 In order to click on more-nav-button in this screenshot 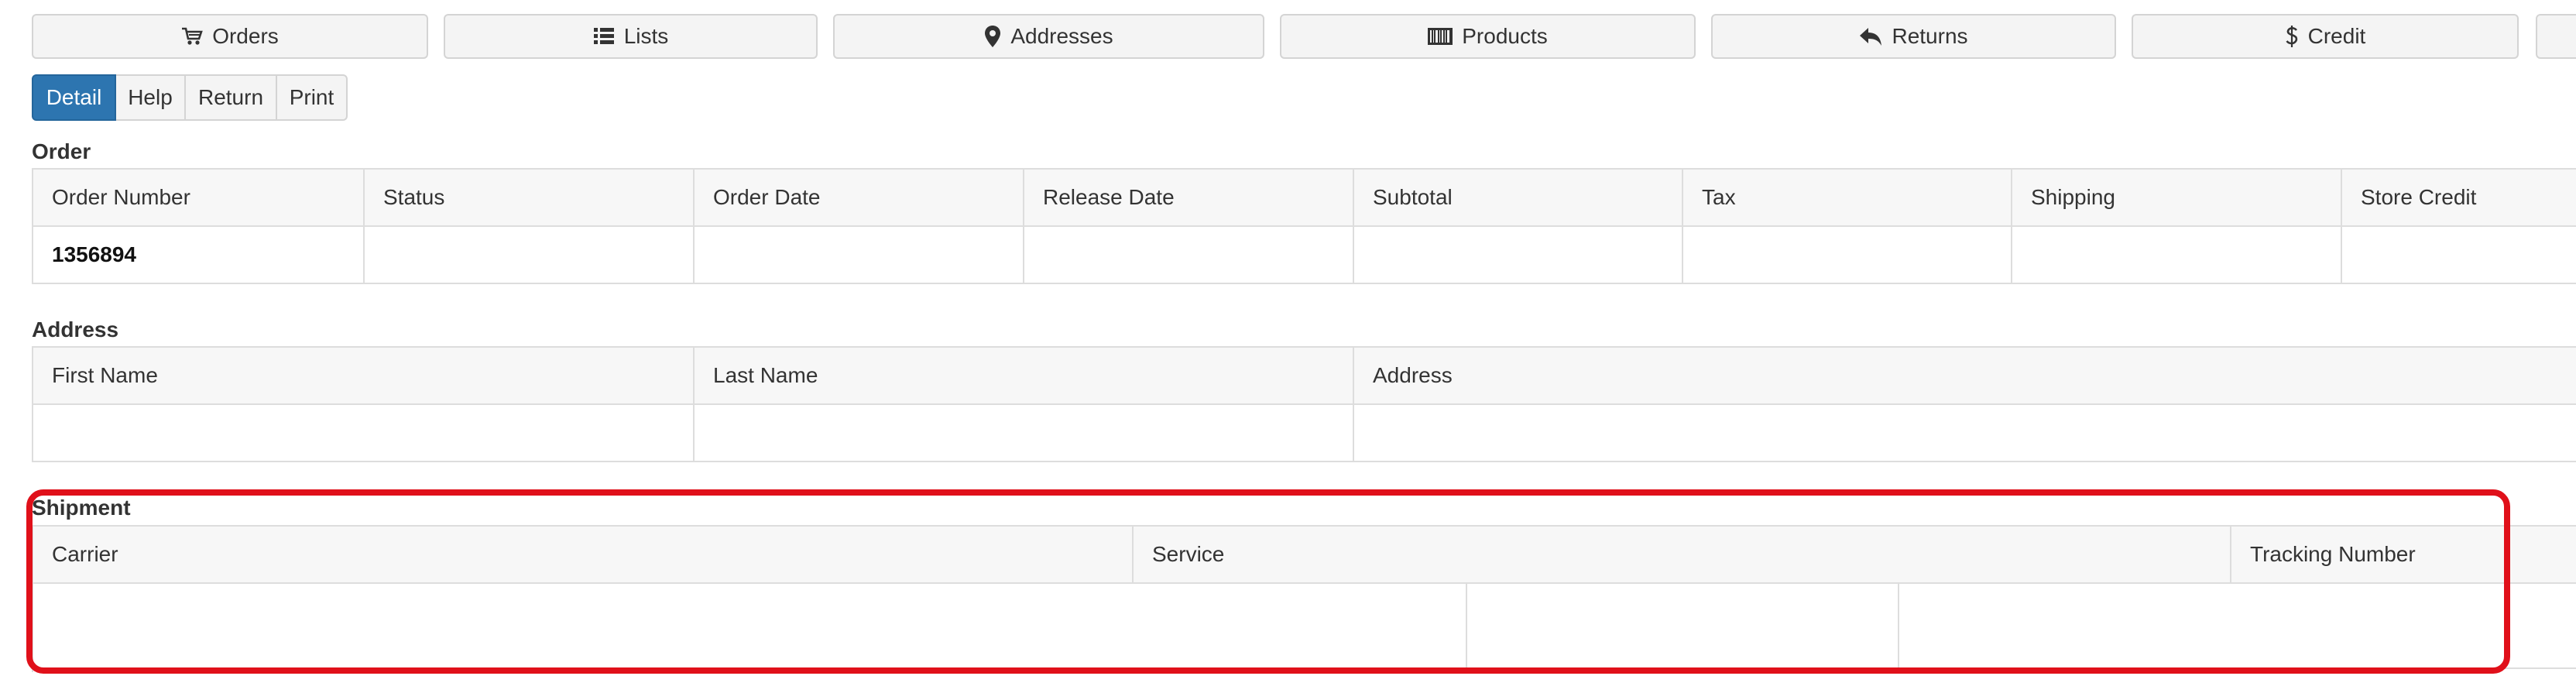, I will do `click(2556, 36)`.